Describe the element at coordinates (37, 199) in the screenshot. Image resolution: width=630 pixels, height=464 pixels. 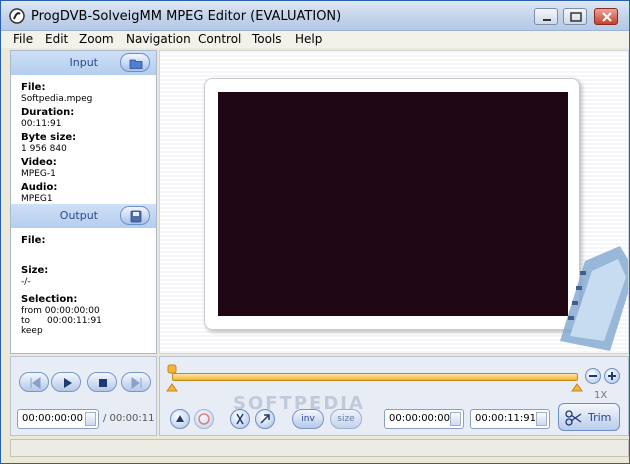
I see `audio-value: MPEG1` at that location.